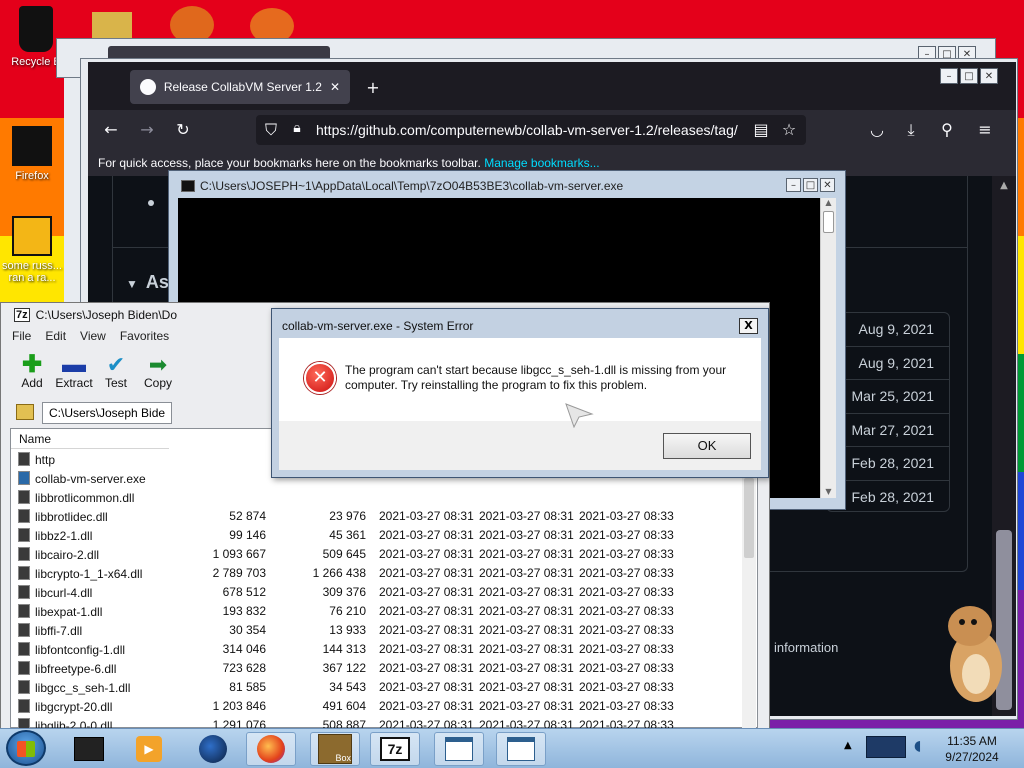  What do you see at coordinates (911, 130) in the screenshot?
I see `downloads-icon: ⤓` at bounding box center [911, 130].